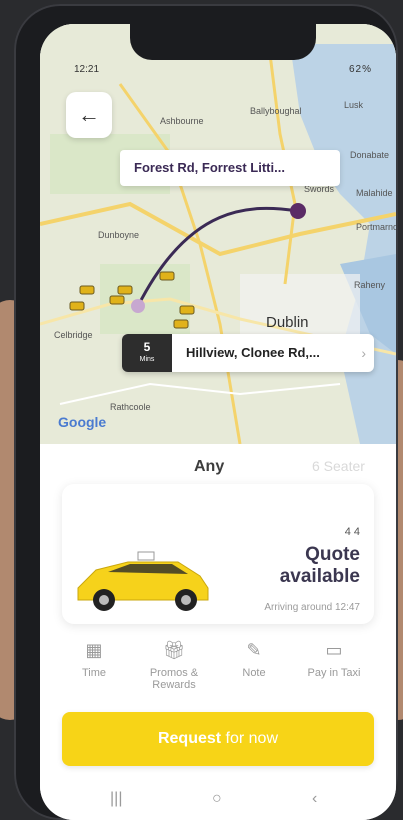 This screenshot has height=820, width=403. Describe the element at coordinates (250, 738) in the screenshot. I see `request-label-rest: for now` at that location.